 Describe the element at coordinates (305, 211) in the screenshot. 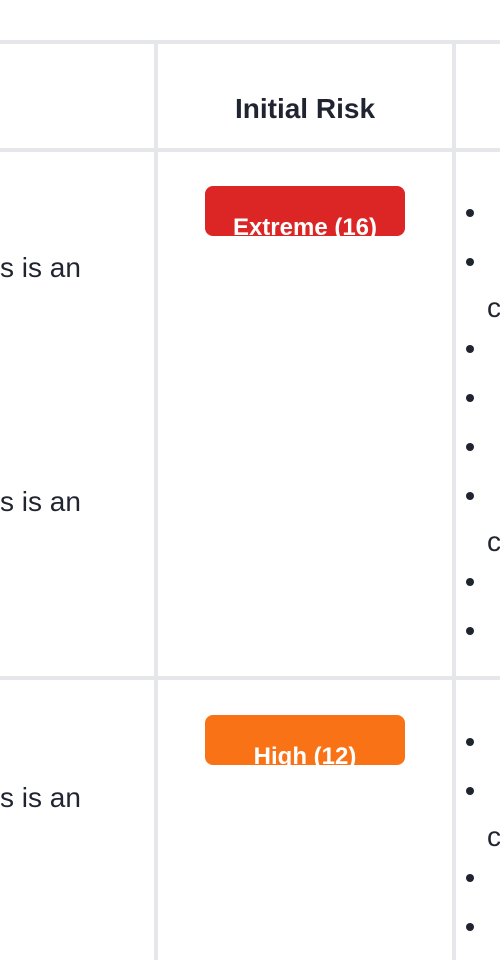

I see `risk-badge-extreme: Extreme (16)` at that location.